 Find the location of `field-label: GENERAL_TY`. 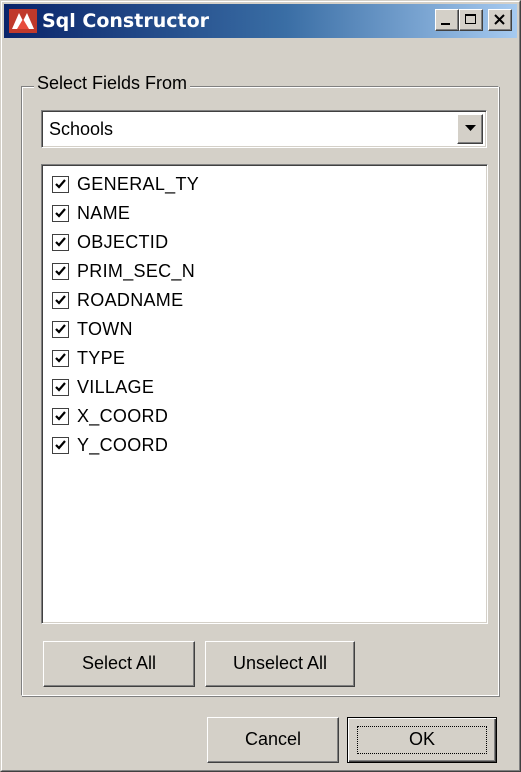

field-label: GENERAL_TY is located at coordinates (138, 183).